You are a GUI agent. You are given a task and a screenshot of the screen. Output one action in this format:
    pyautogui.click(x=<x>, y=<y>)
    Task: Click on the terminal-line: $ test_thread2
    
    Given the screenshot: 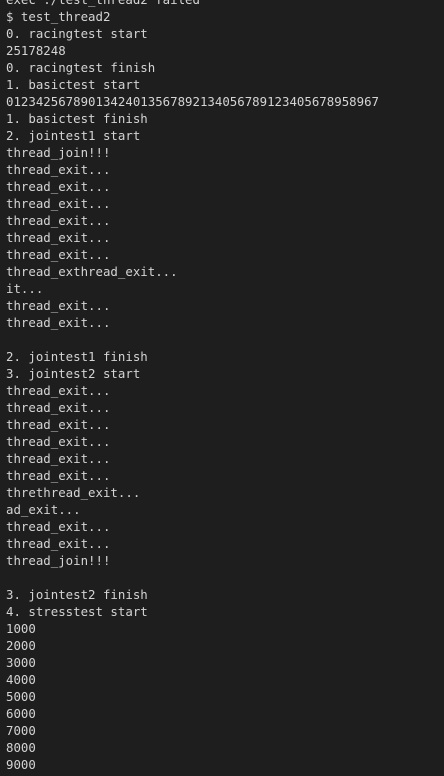 What is the action you would take?
    pyautogui.click(x=58, y=16)
    